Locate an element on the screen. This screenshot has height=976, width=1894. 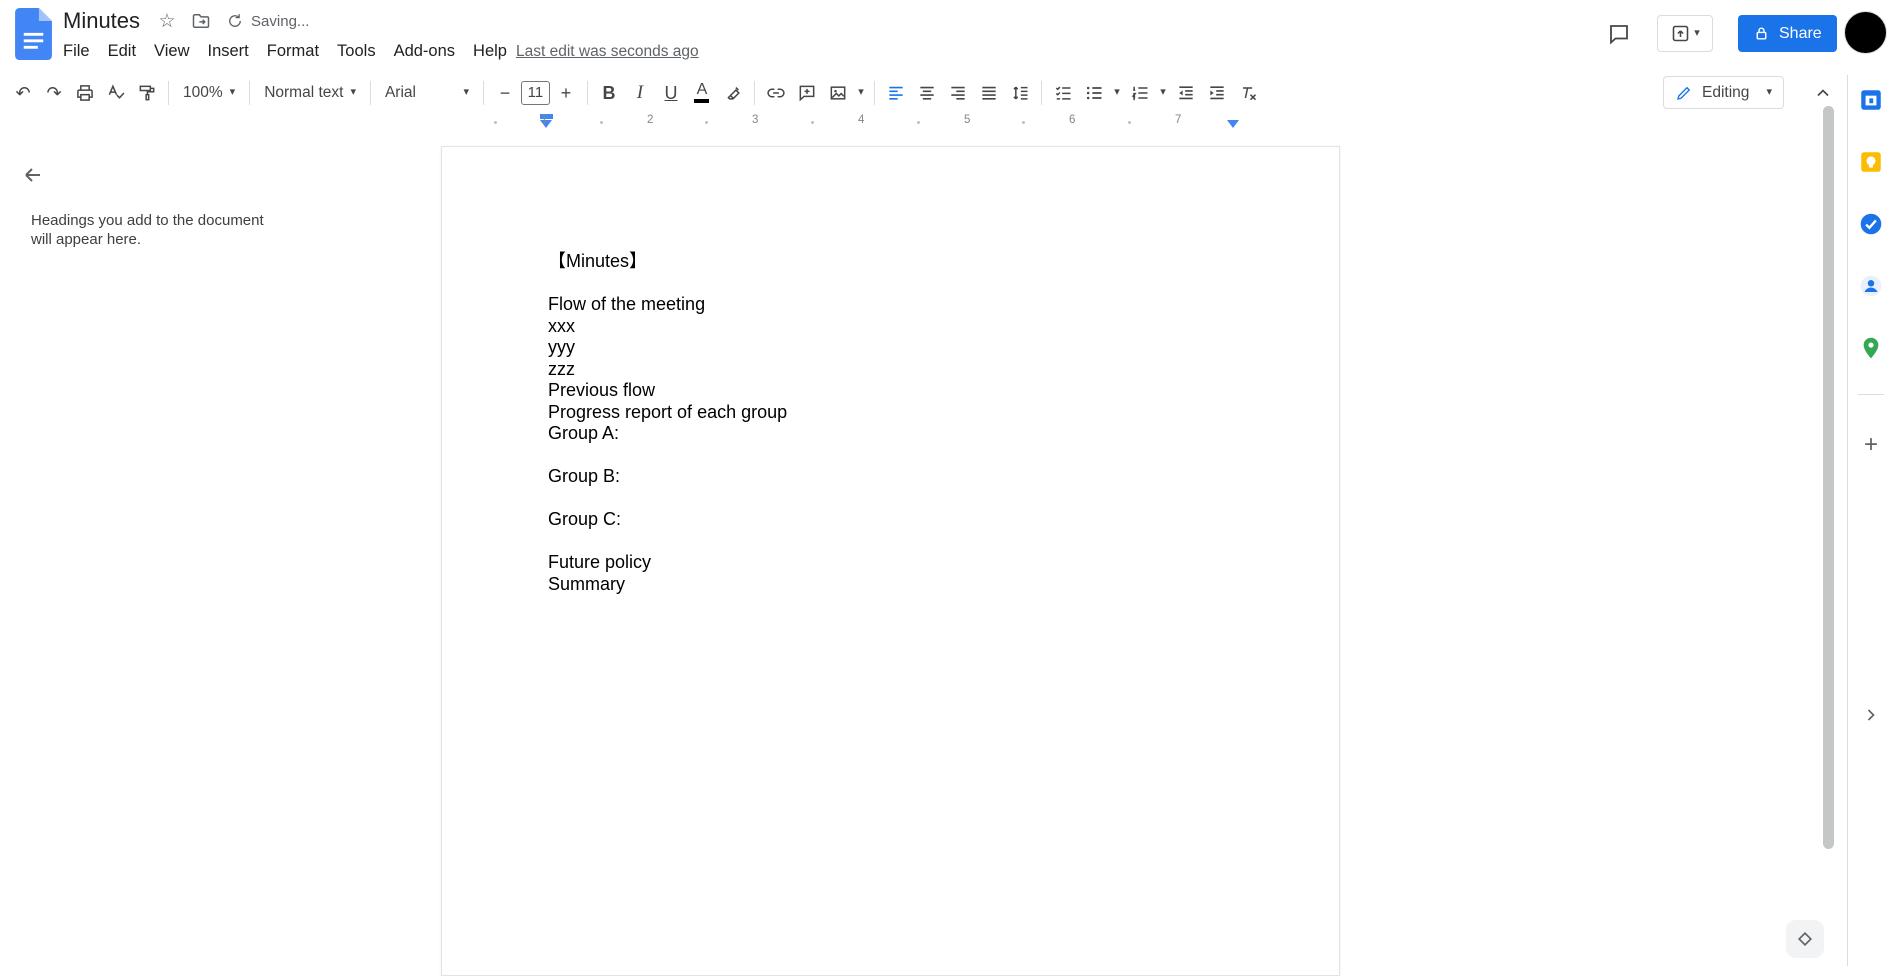
last-edit-link: Last edit was seconds ago is located at coordinates (607, 52).